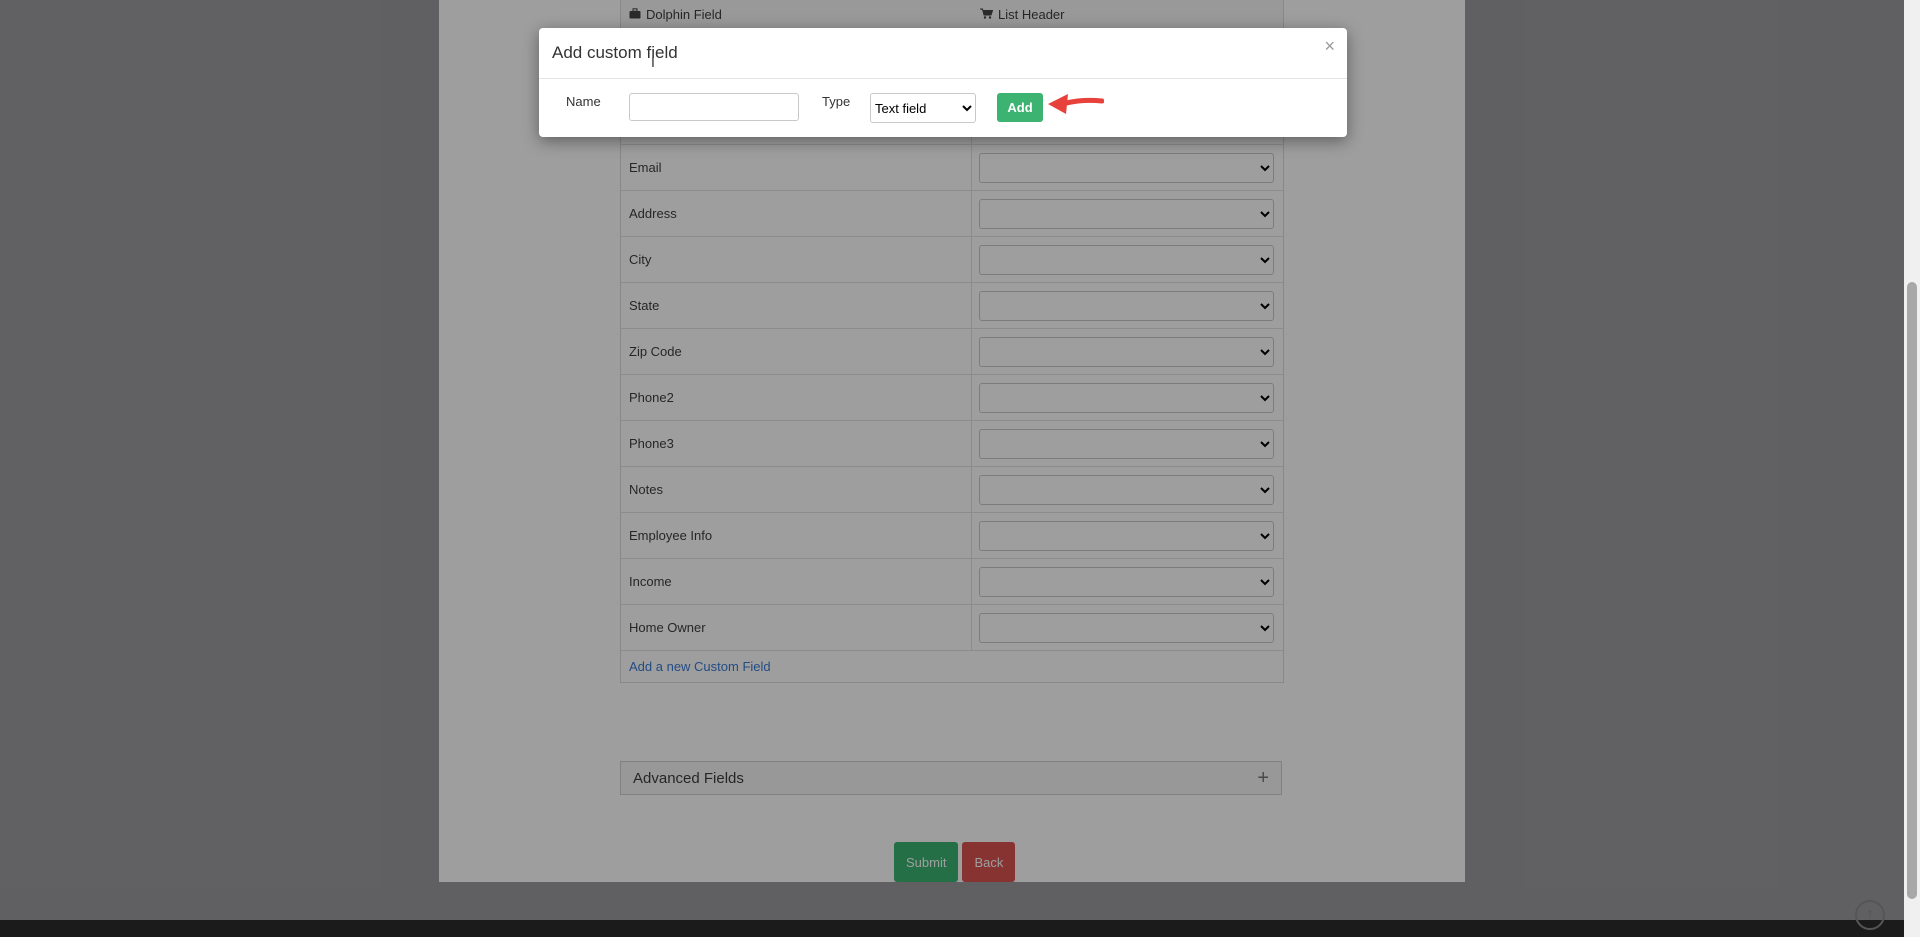 Image resolution: width=1920 pixels, height=937 pixels. Describe the element at coordinates (714, 107) in the screenshot. I see `name-input` at that location.